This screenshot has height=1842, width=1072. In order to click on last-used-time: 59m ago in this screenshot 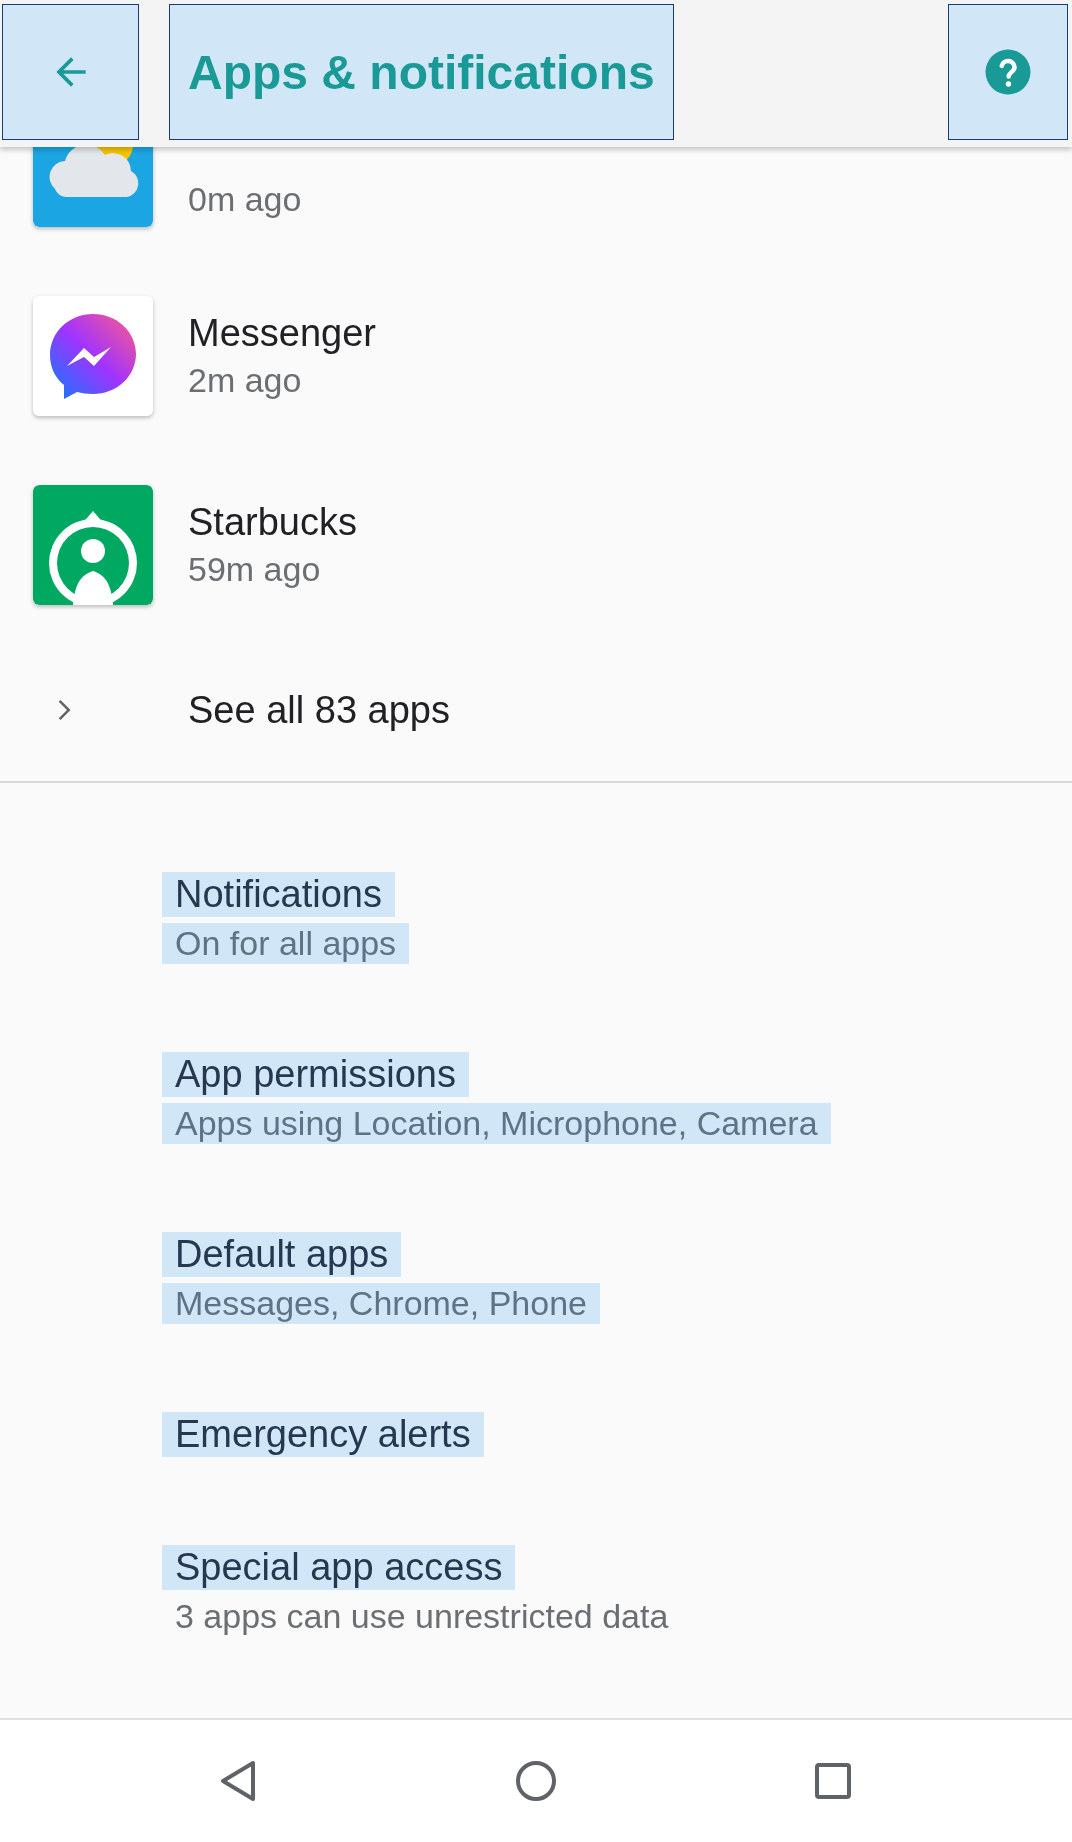, I will do `click(255, 569)`.